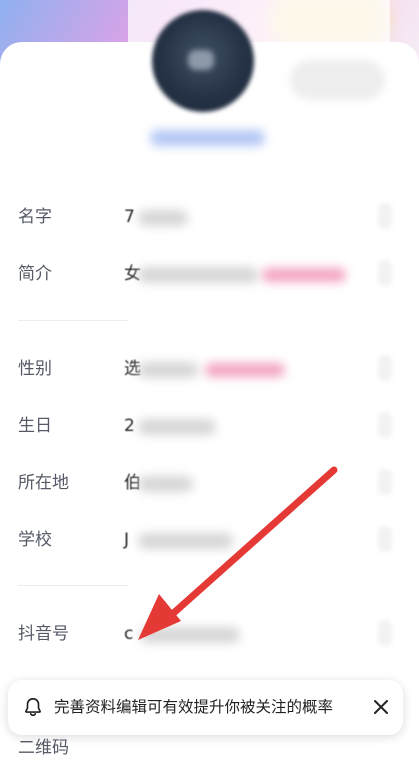  Describe the element at coordinates (385, 539) in the screenshot. I see `school-row-chevron-icon` at that location.